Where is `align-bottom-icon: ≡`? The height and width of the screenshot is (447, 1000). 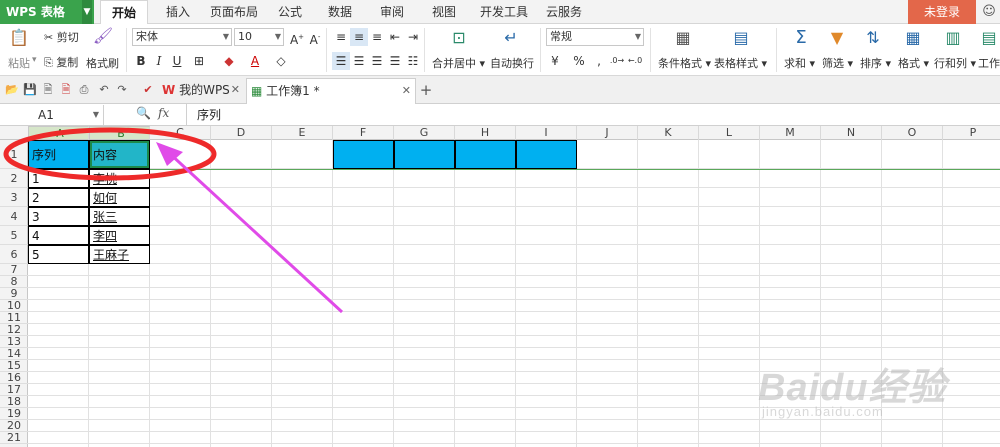 align-bottom-icon: ≡ is located at coordinates (377, 37).